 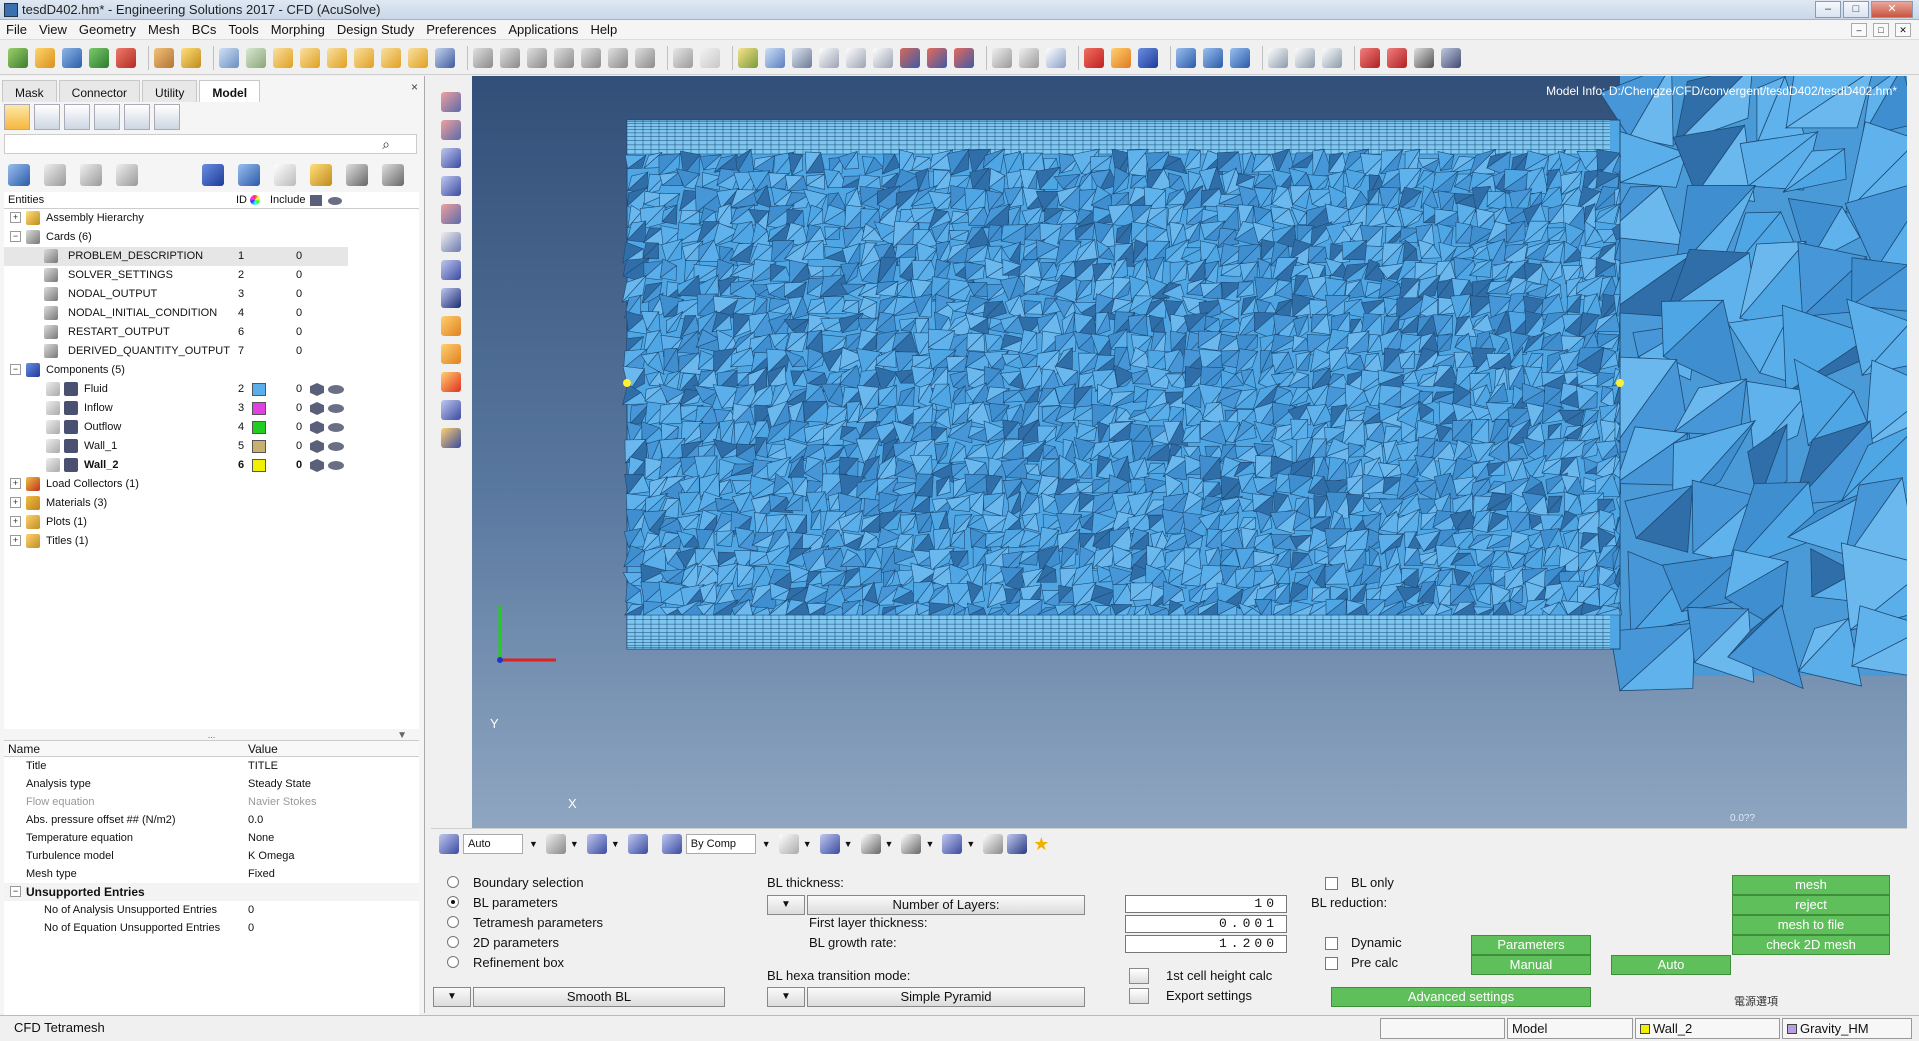 I want to click on tetramesh-parameters-radio, so click(x=453, y=922).